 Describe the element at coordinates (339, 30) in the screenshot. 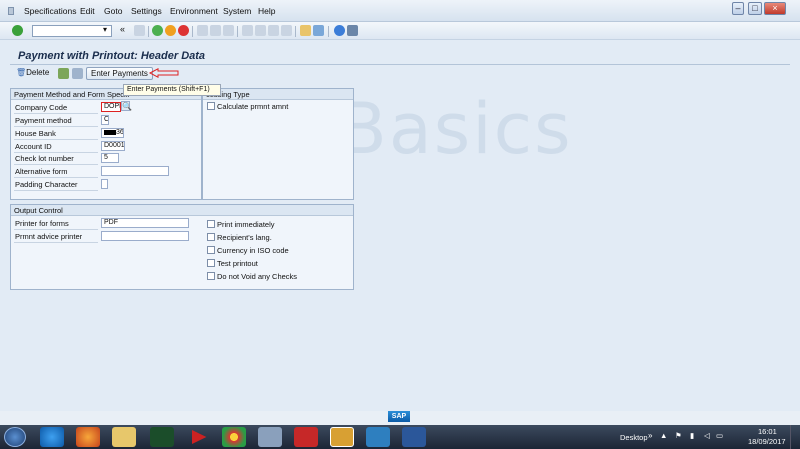

I see `help-icon` at that location.